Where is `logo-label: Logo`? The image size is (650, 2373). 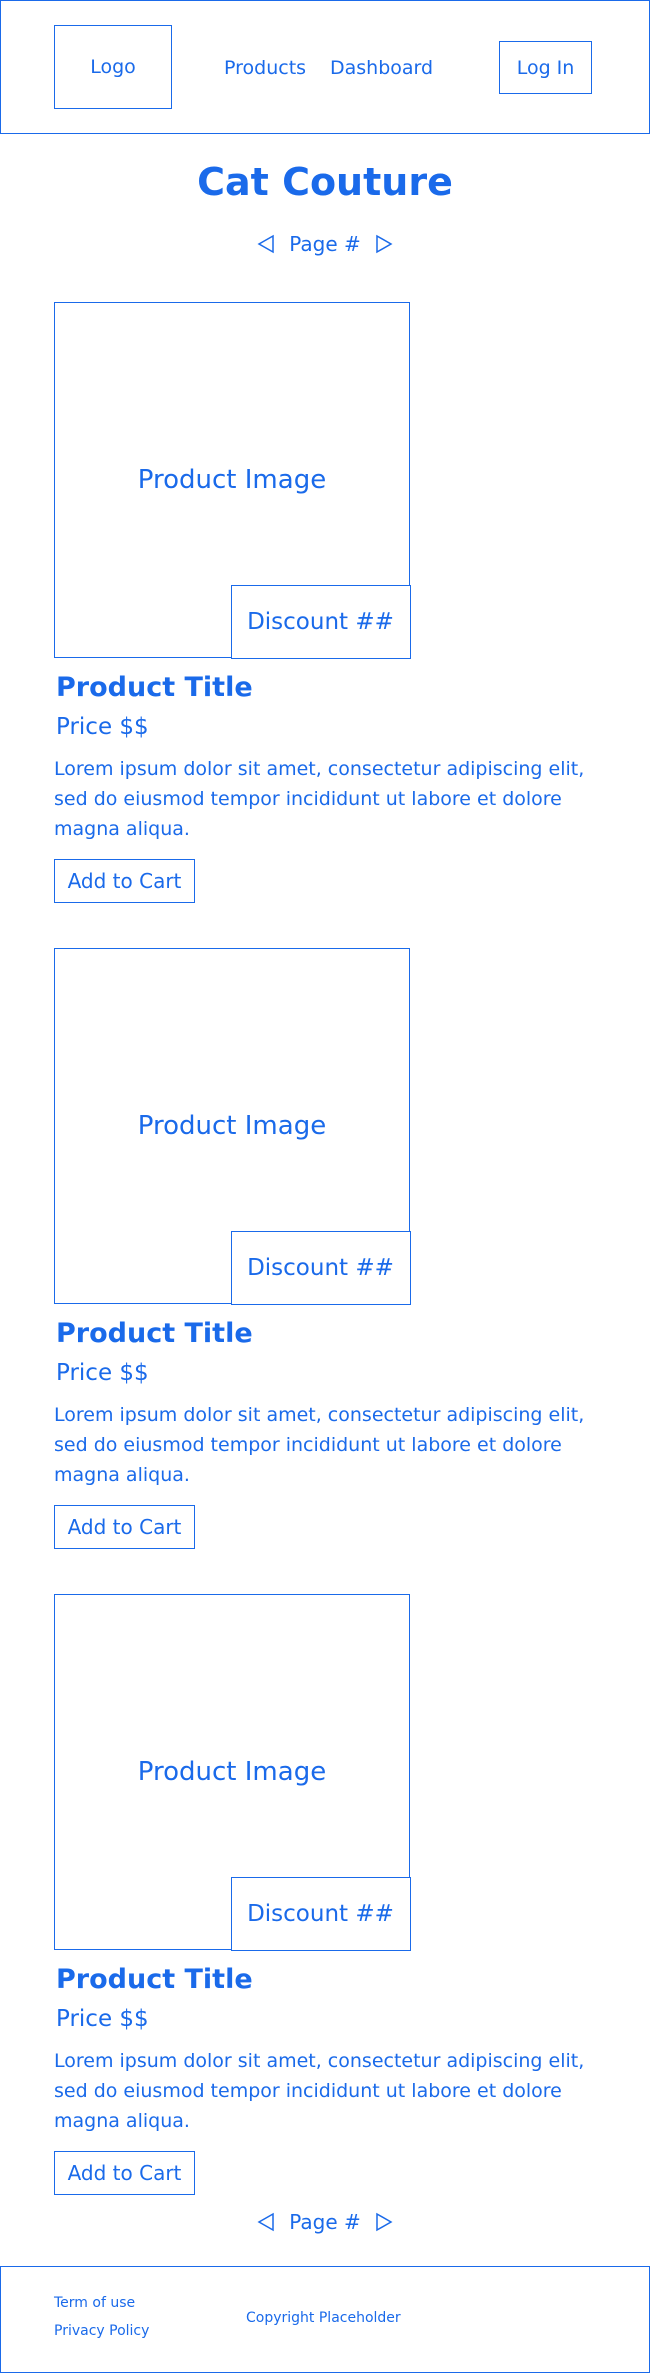 logo-label: Logo is located at coordinates (113, 67).